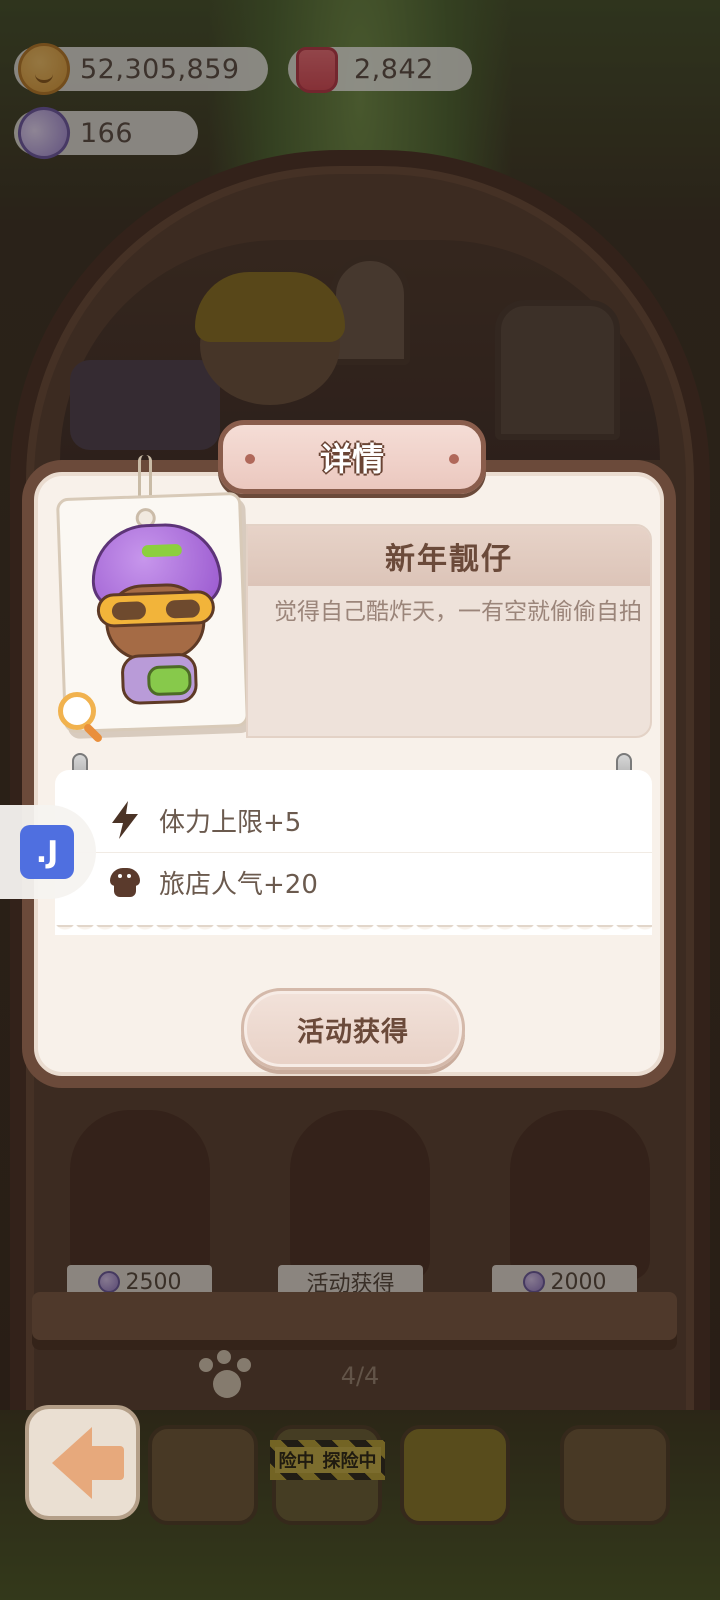 Image resolution: width=720 pixels, height=1600 pixels. I want to click on source-button: 活动获得, so click(353, 1029).